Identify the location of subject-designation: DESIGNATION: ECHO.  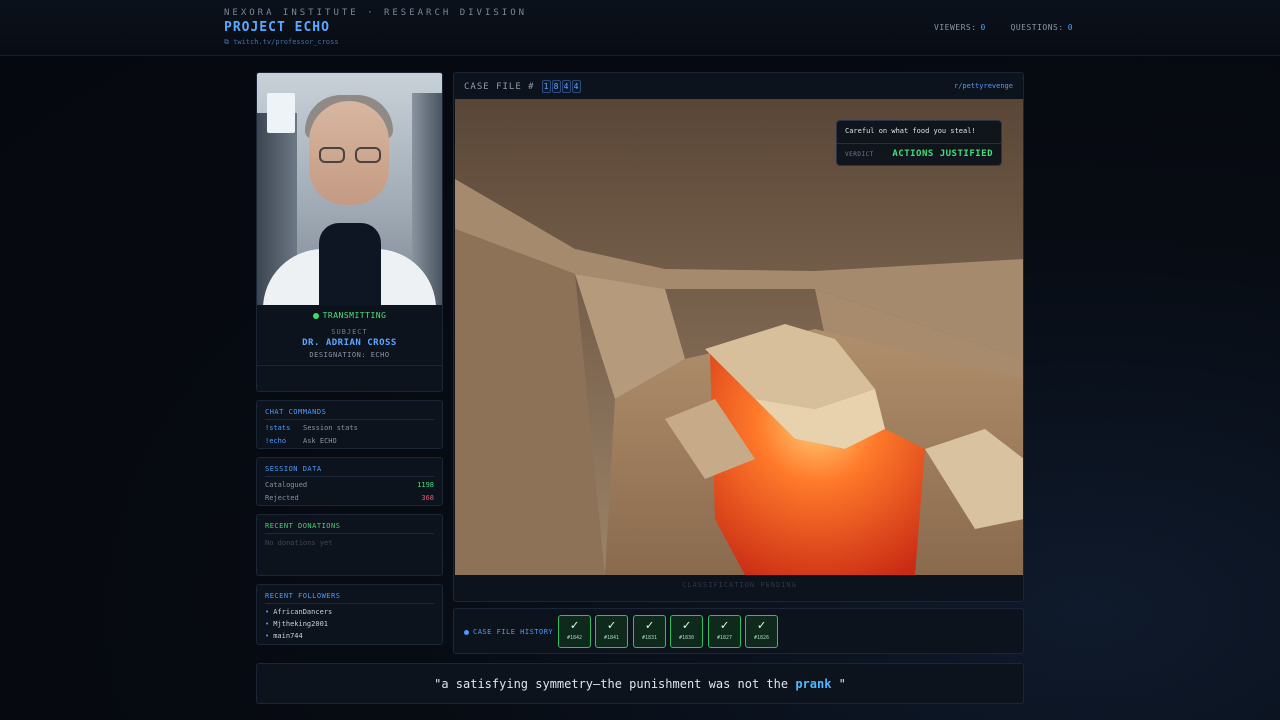
(349, 355).